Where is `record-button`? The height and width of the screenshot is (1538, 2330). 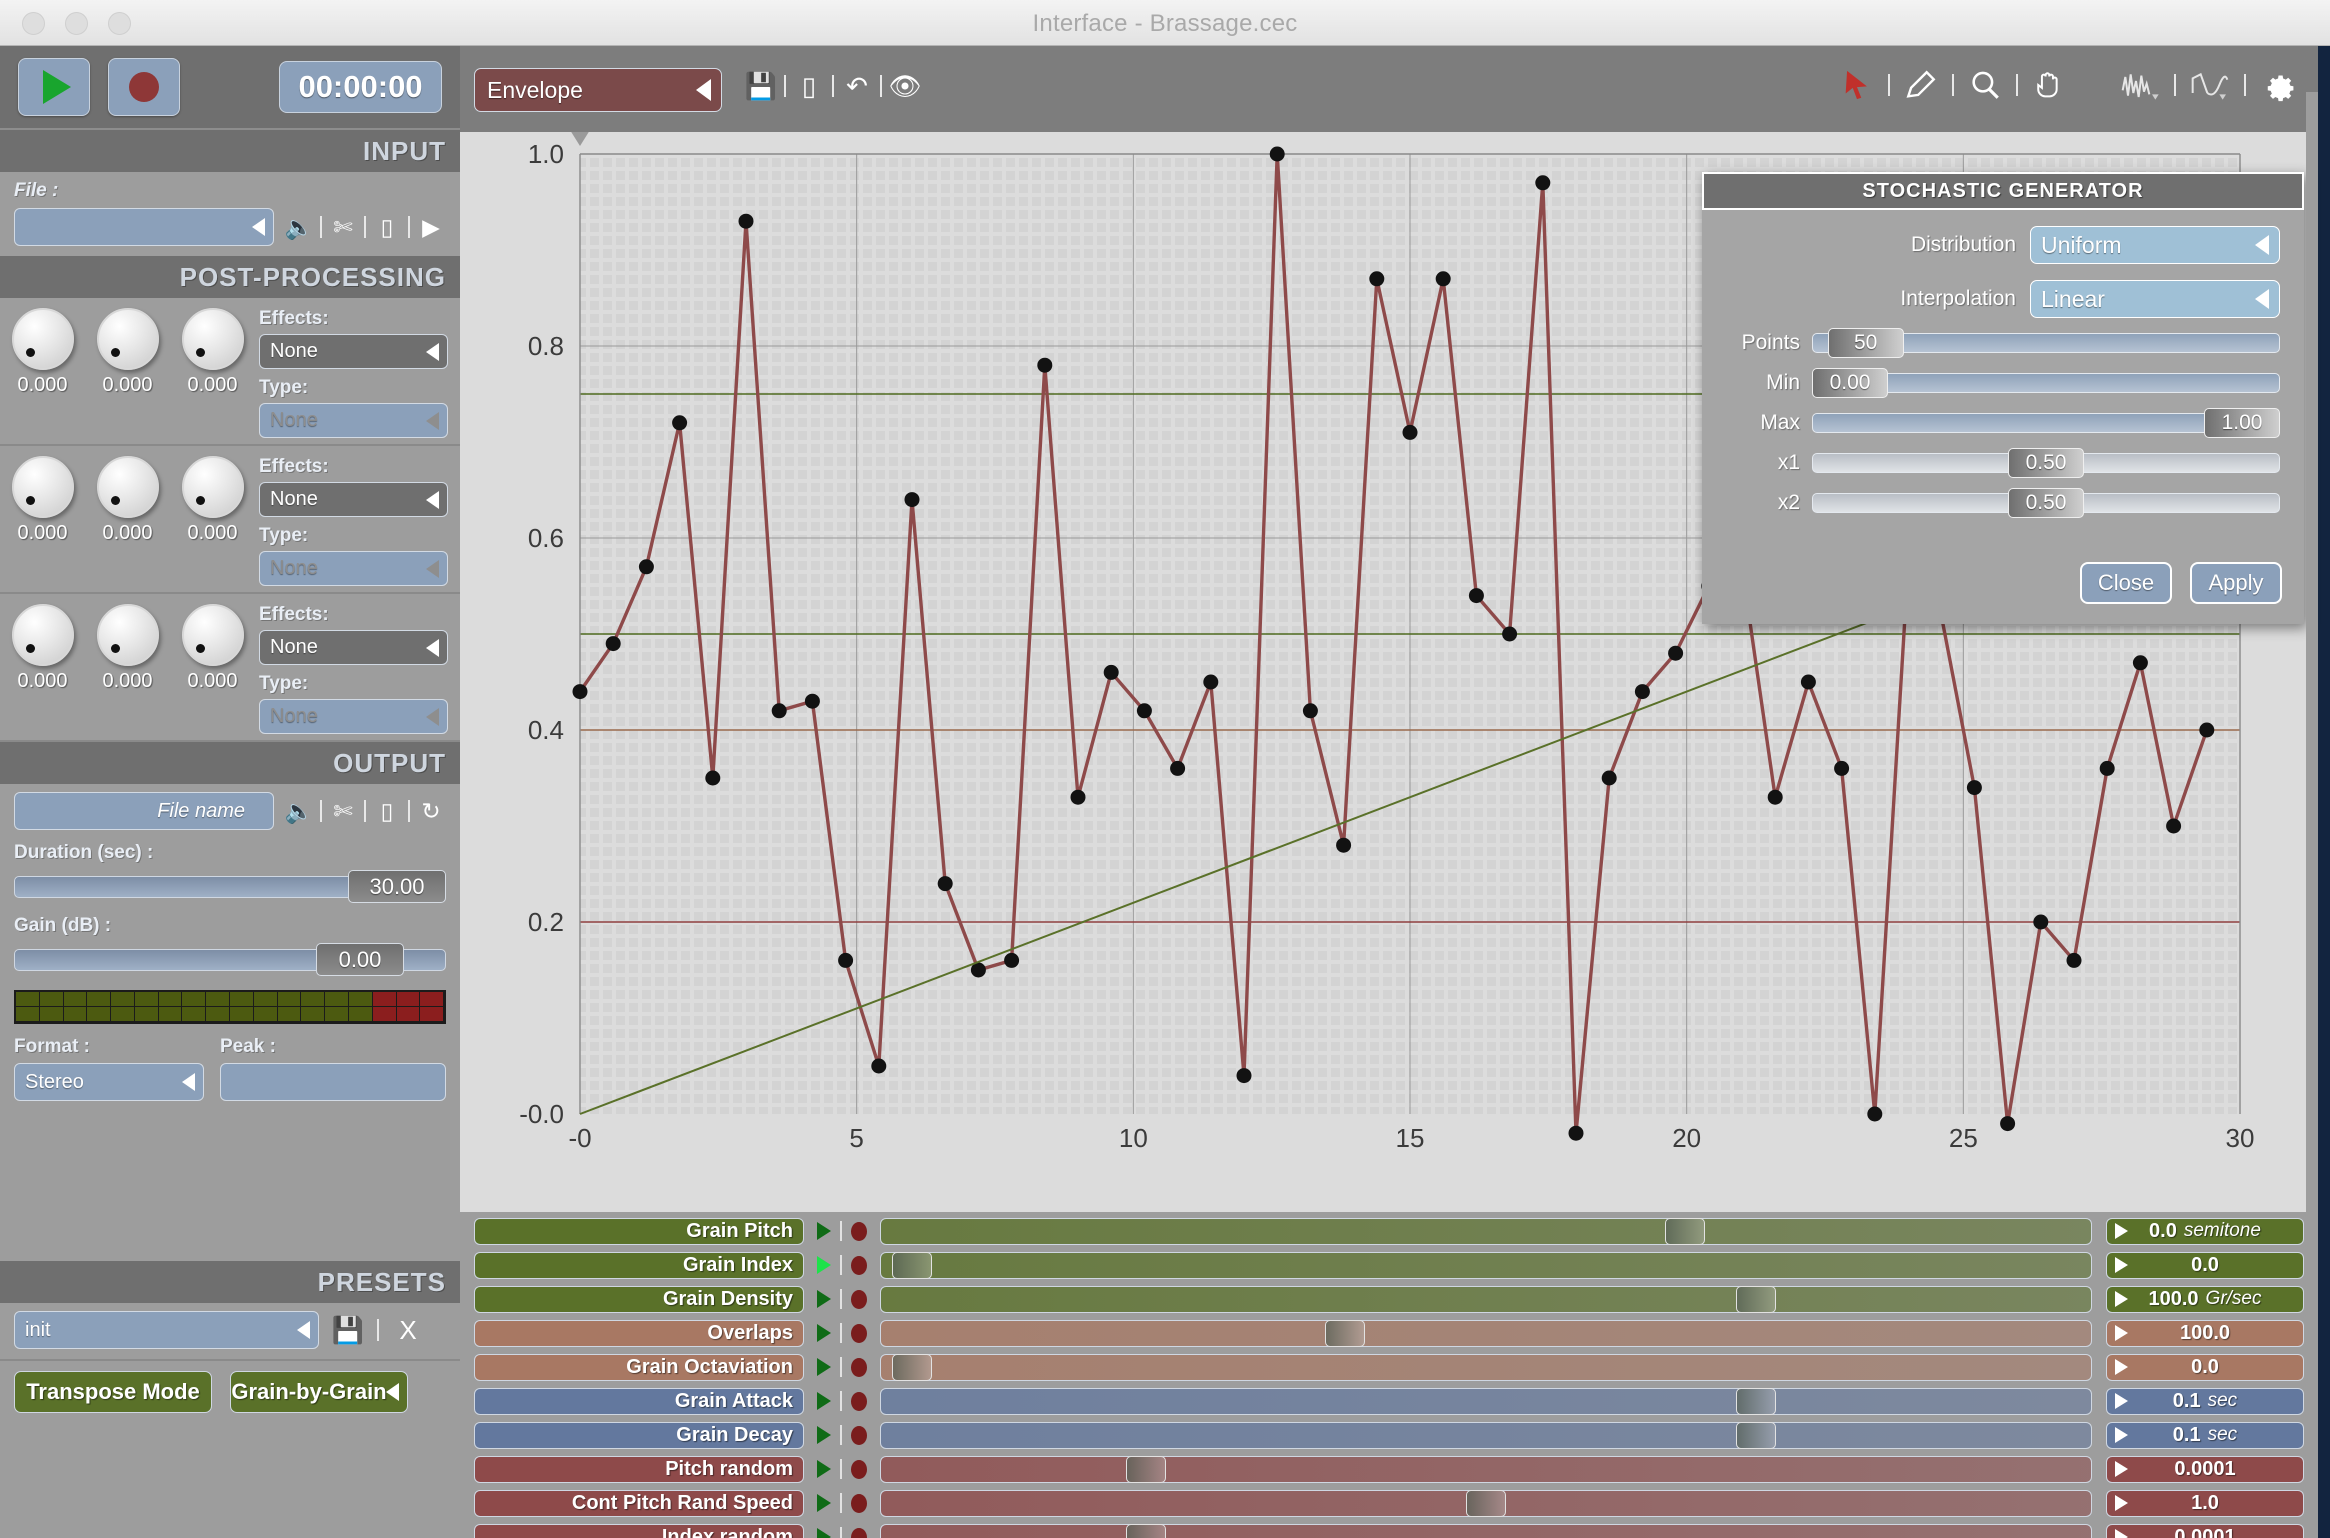
record-button is located at coordinates (144, 87).